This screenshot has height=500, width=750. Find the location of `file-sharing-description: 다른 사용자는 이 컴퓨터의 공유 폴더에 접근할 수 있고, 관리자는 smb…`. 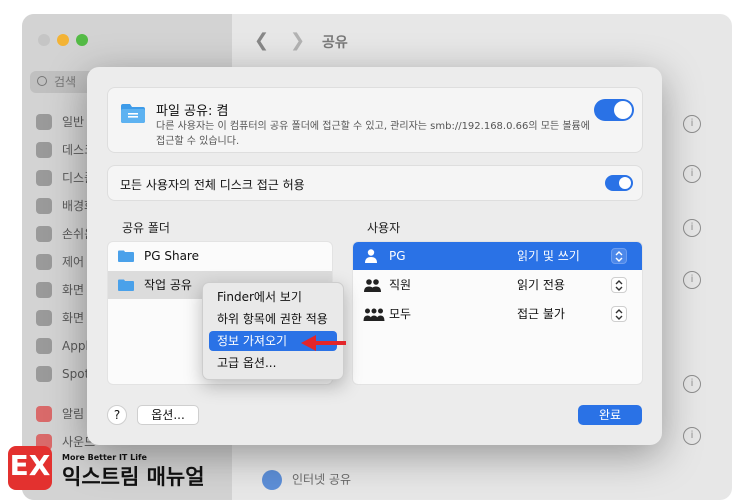

file-sharing-description: 다른 사용자는 이 컴퓨터의 공유 폴더에 접근할 수 있고, 관리자는 smb… is located at coordinates (373, 134).